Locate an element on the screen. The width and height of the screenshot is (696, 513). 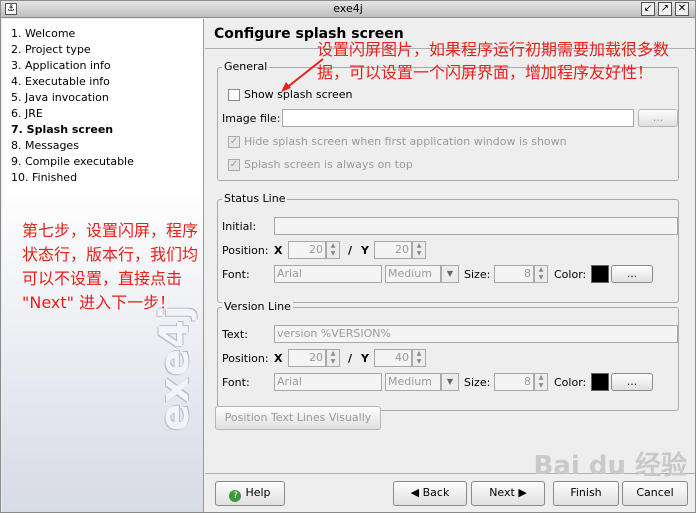
version-size-label: Size: is located at coordinates (477, 382).